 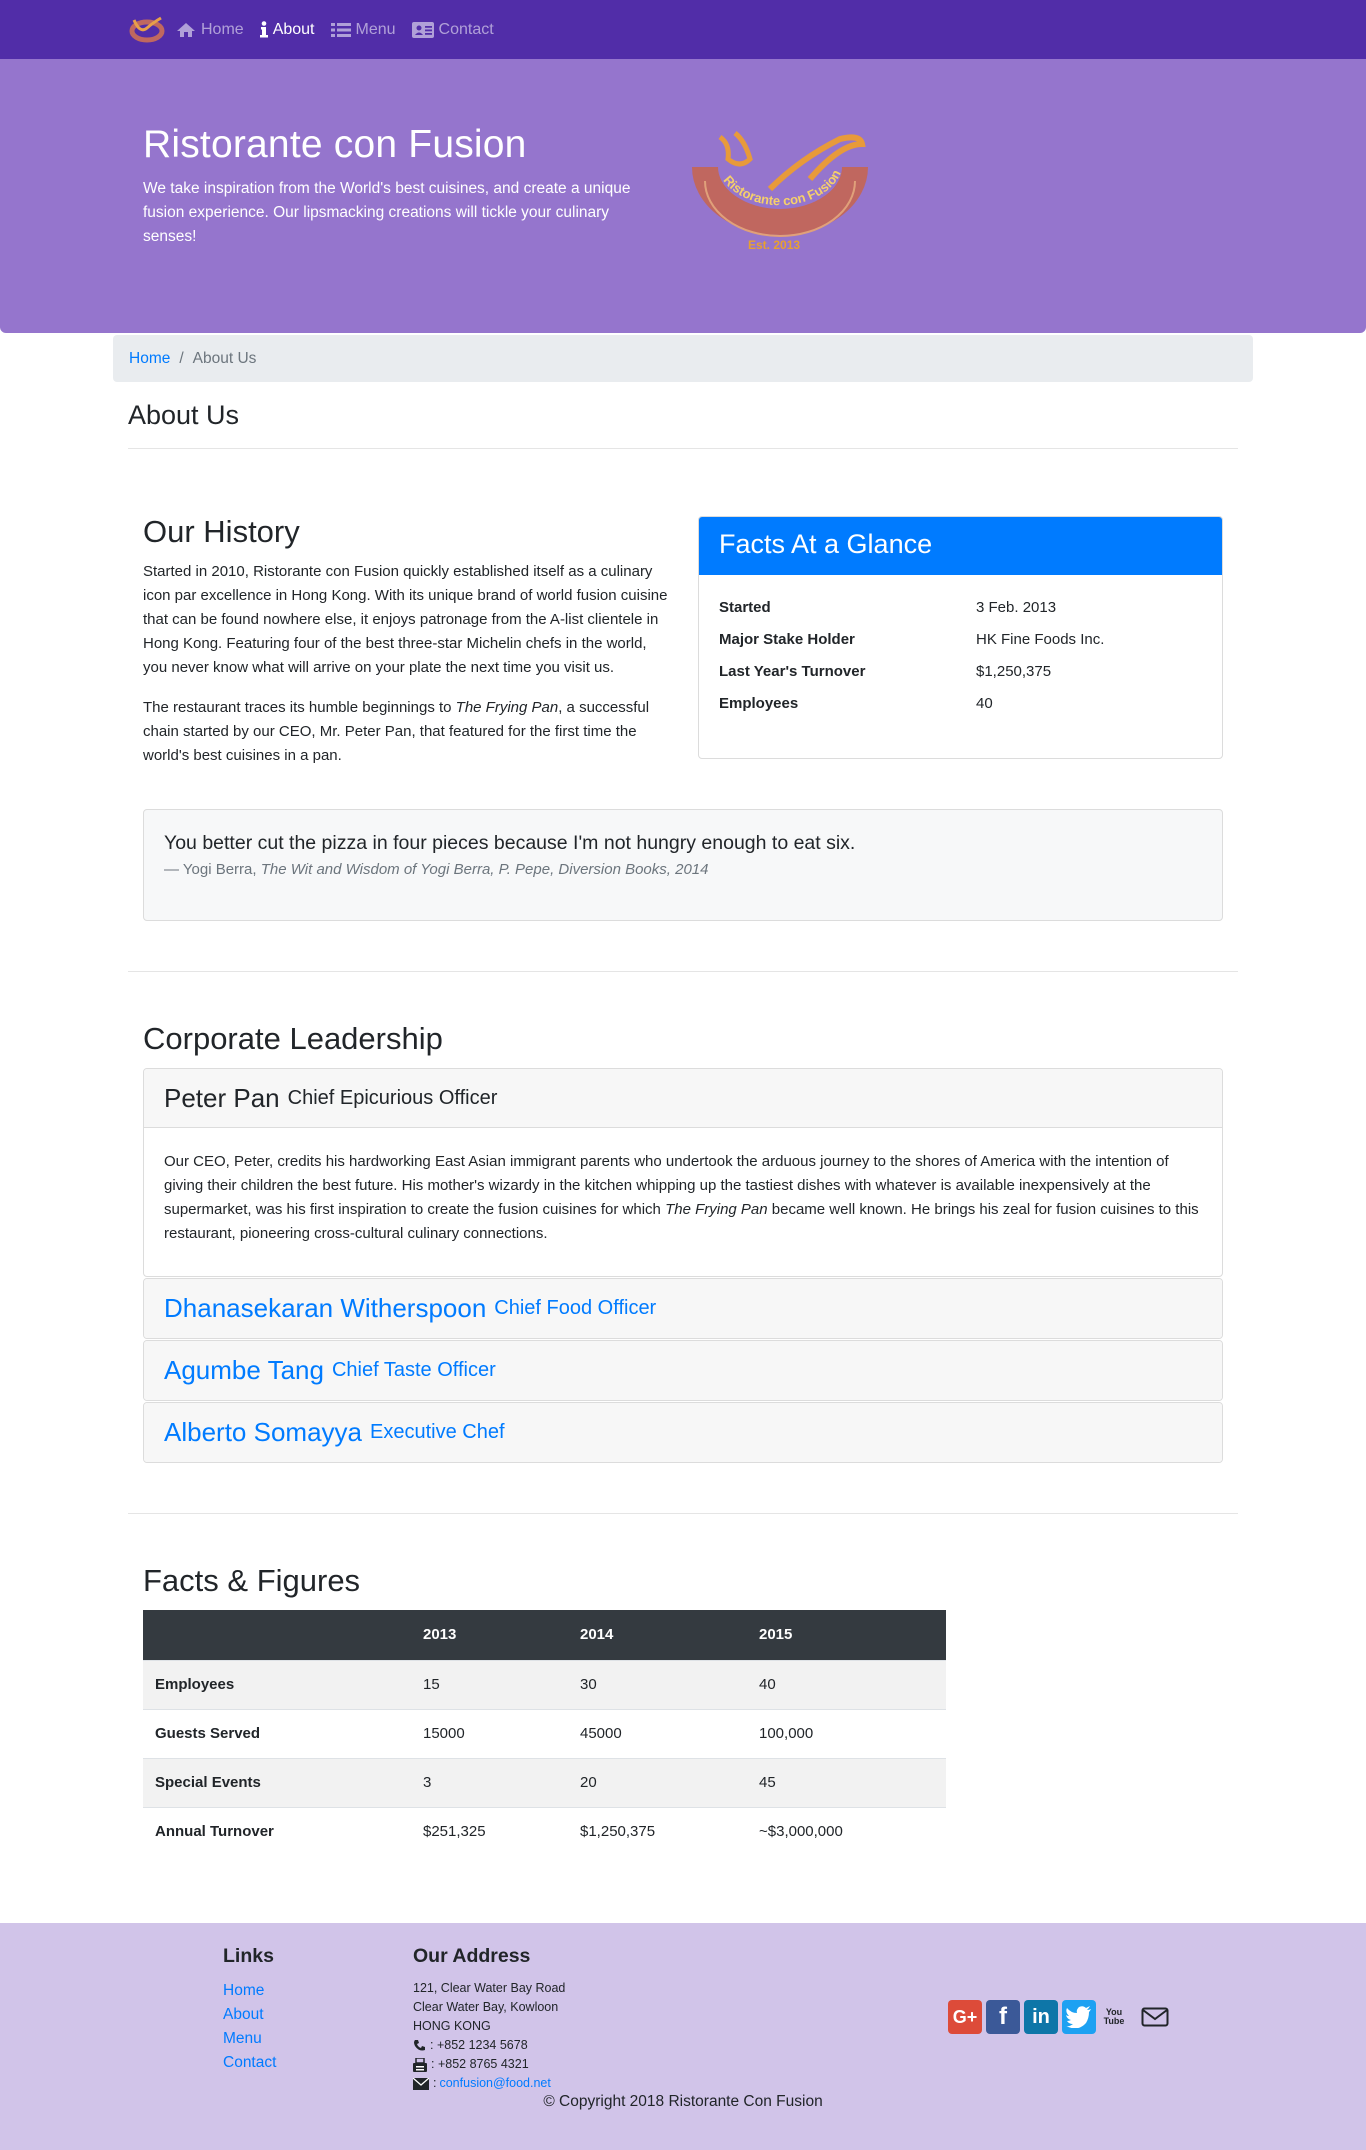 What do you see at coordinates (472, 1956) in the screenshot?
I see `footer-address-title: Our Address` at bounding box center [472, 1956].